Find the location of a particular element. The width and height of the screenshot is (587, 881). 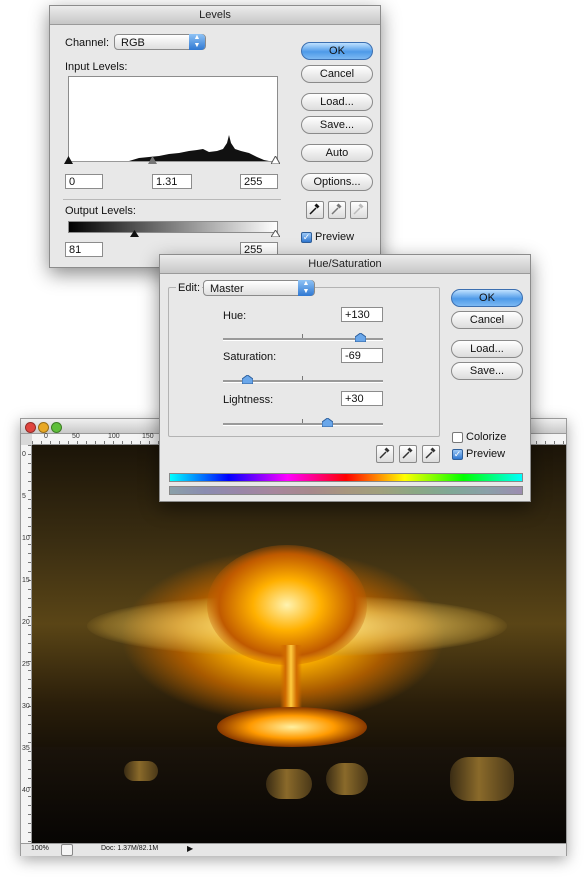

histogram-graph is located at coordinates (199, 148).